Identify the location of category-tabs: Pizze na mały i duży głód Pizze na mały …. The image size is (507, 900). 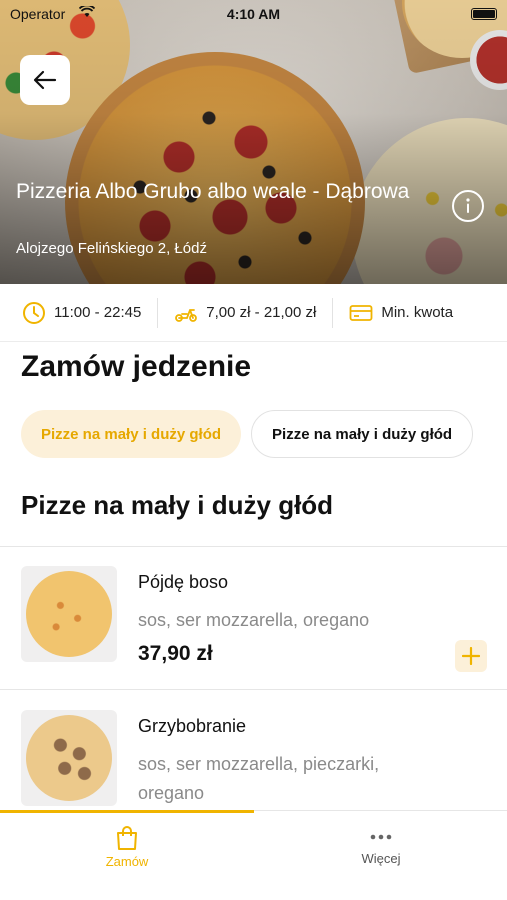
(252, 434).